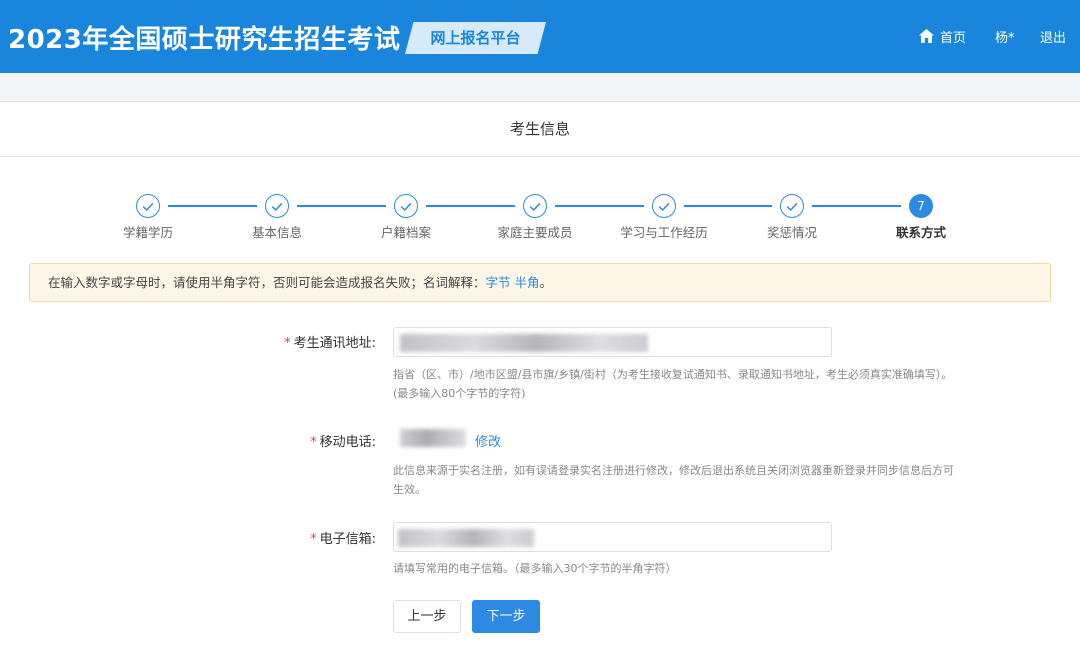 The height and width of the screenshot is (656, 1080). Describe the element at coordinates (147, 232) in the screenshot. I see `step-1-label: 学籍学历` at that location.